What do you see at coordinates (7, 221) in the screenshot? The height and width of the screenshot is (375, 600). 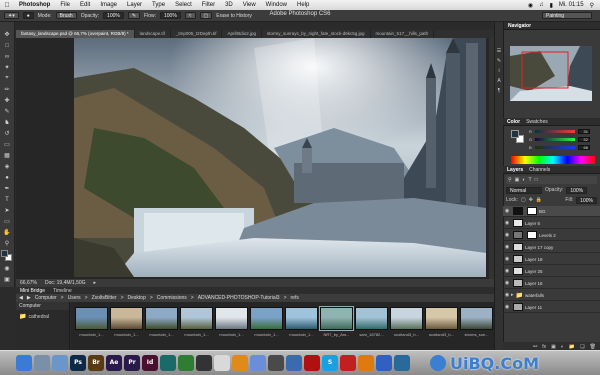 I see `shape-tool-icon: ▭` at bounding box center [7, 221].